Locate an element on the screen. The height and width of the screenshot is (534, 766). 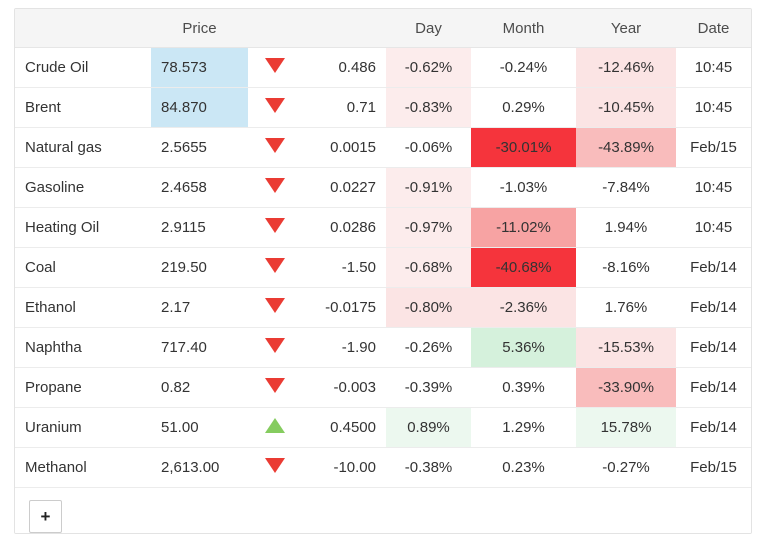
commodity-name: Coal is located at coordinates (83, 267).